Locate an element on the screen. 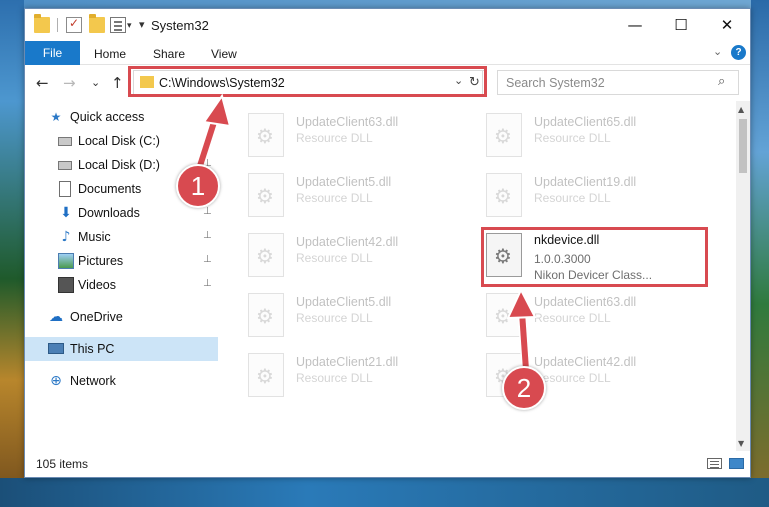 This screenshot has width=769, height=507. scrollbar-thumb is located at coordinates (743, 146).